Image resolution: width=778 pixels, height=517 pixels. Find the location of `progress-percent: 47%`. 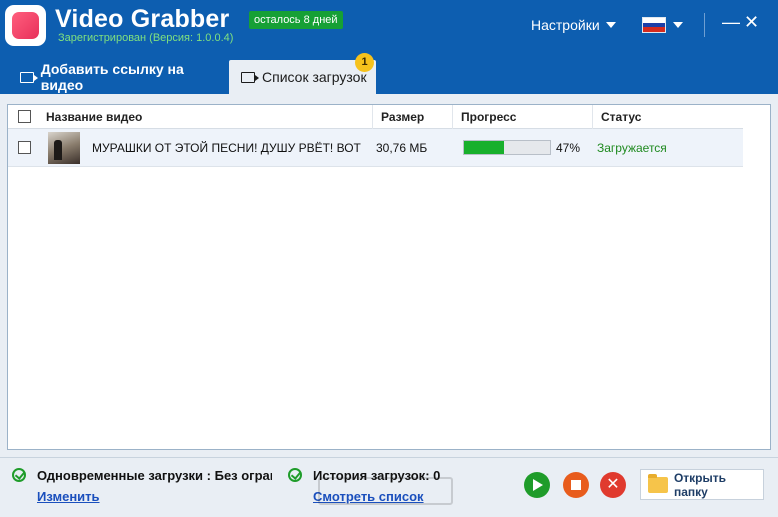

progress-percent: 47% is located at coordinates (568, 148).